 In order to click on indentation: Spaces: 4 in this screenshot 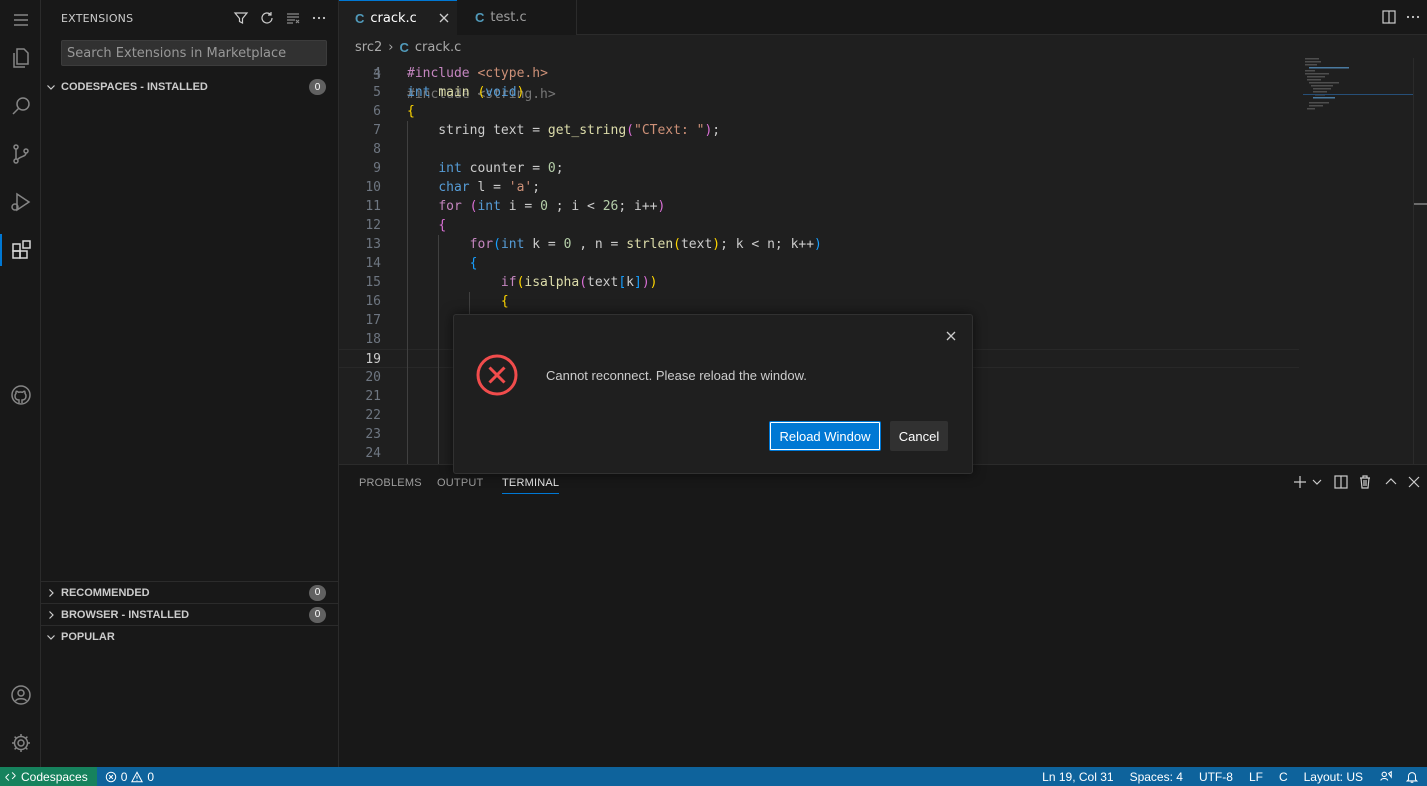, I will do `click(1158, 777)`.